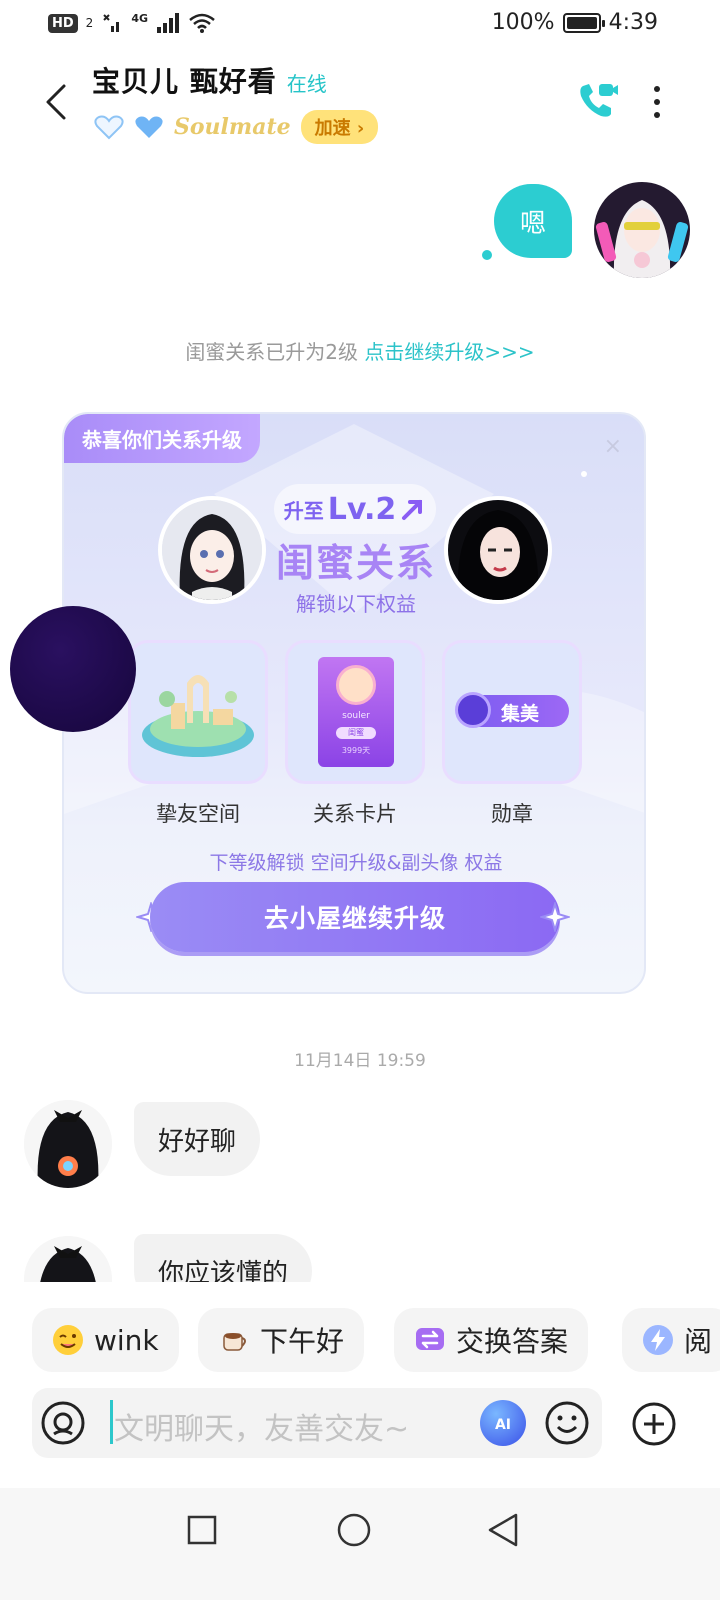 Image resolution: width=720 pixels, height=1600 pixels. What do you see at coordinates (503, 1530) in the screenshot?
I see `back-nav-icon` at bounding box center [503, 1530].